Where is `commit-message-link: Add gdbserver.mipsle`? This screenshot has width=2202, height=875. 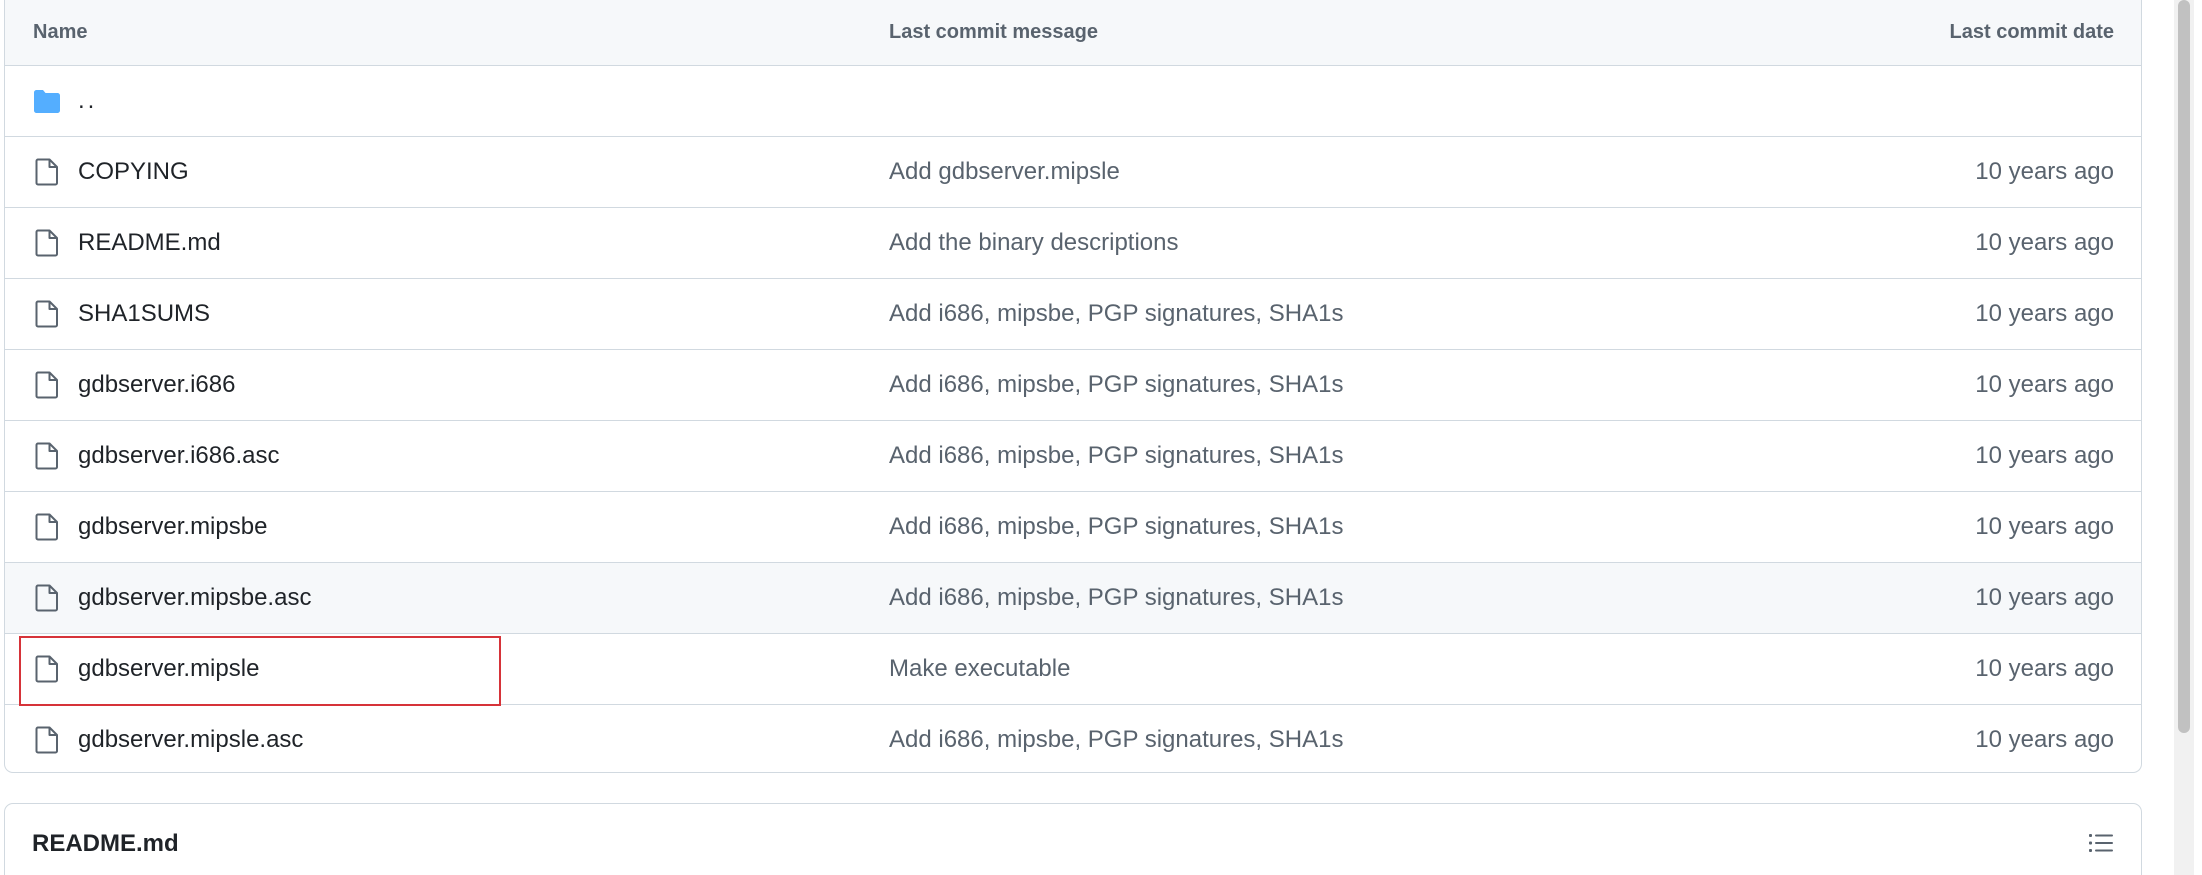
commit-message-link: Add gdbserver.mipsle is located at coordinates (1004, 172).